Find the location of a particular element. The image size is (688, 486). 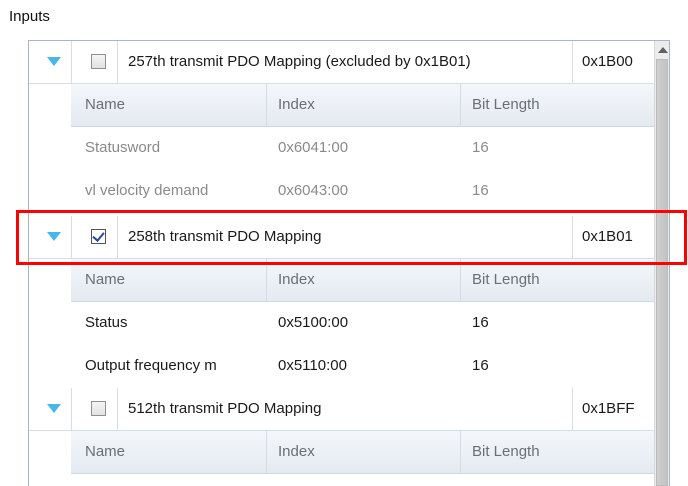

entry-row: Statusword 0x6041:00 16 is located at coordinates (362, 148).